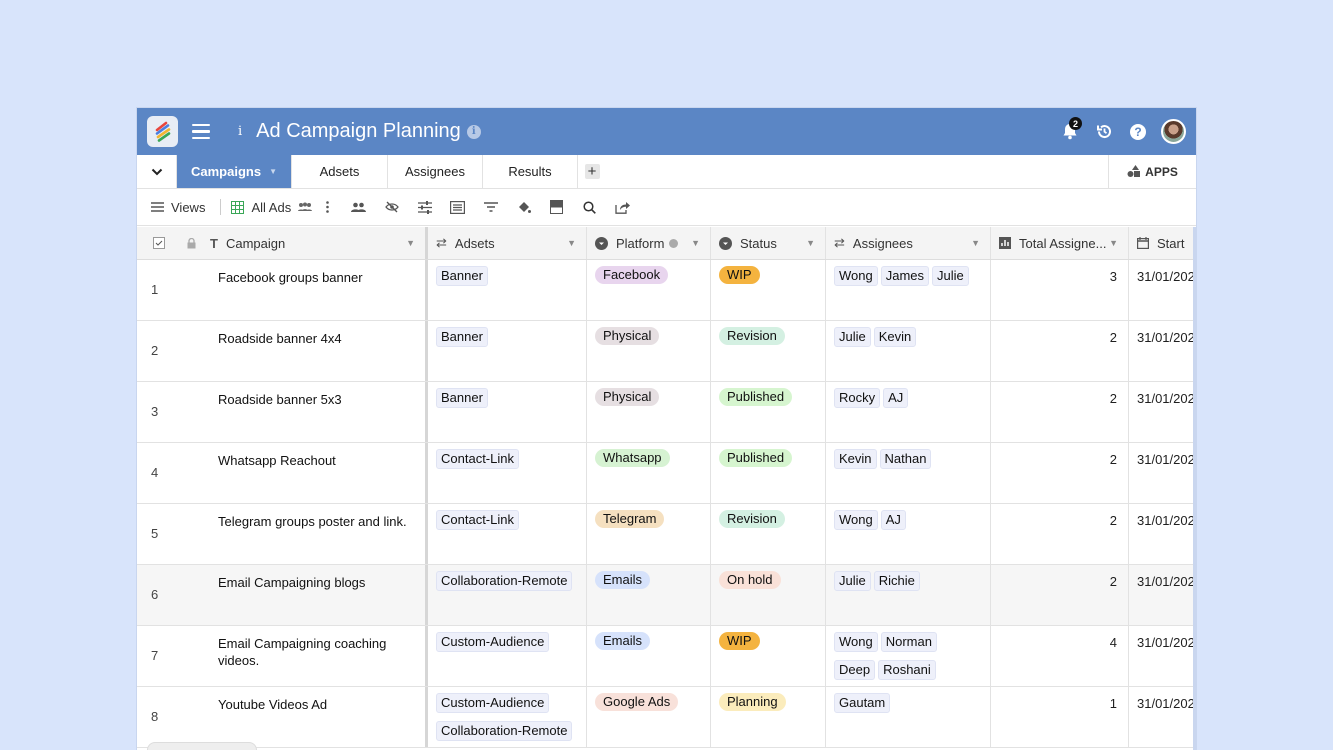 This screenshot has width=1333, height=750. I want to click on campaign-cell: 3 Roadside banner 5x3, so click(282, 412).